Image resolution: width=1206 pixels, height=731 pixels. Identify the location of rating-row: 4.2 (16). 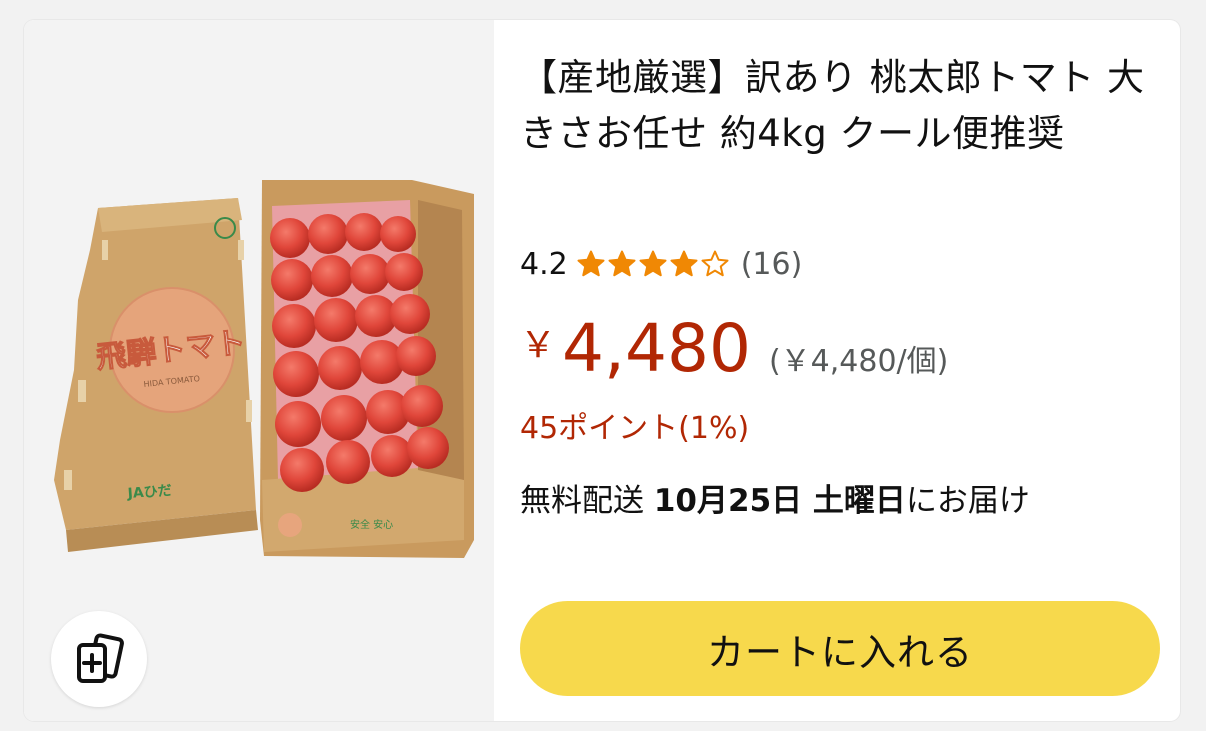
(661, 264).